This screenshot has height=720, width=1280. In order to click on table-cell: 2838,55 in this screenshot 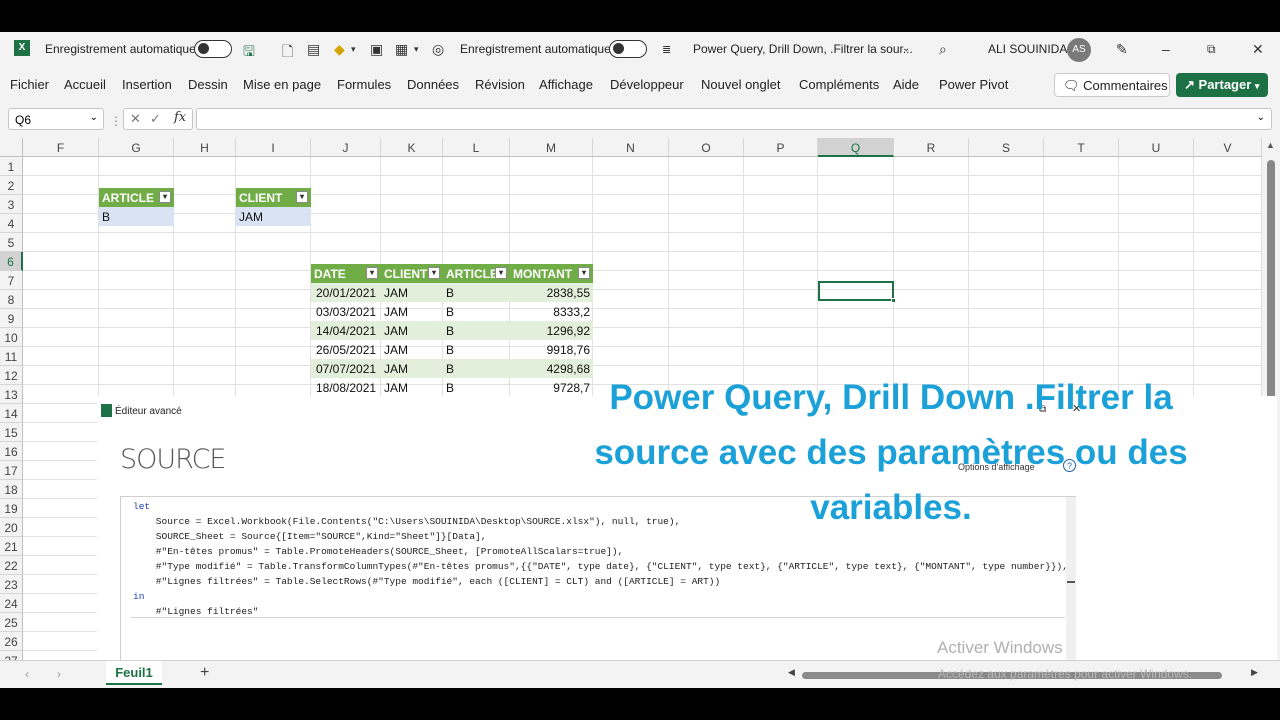, I will do `click(551, 292)`.